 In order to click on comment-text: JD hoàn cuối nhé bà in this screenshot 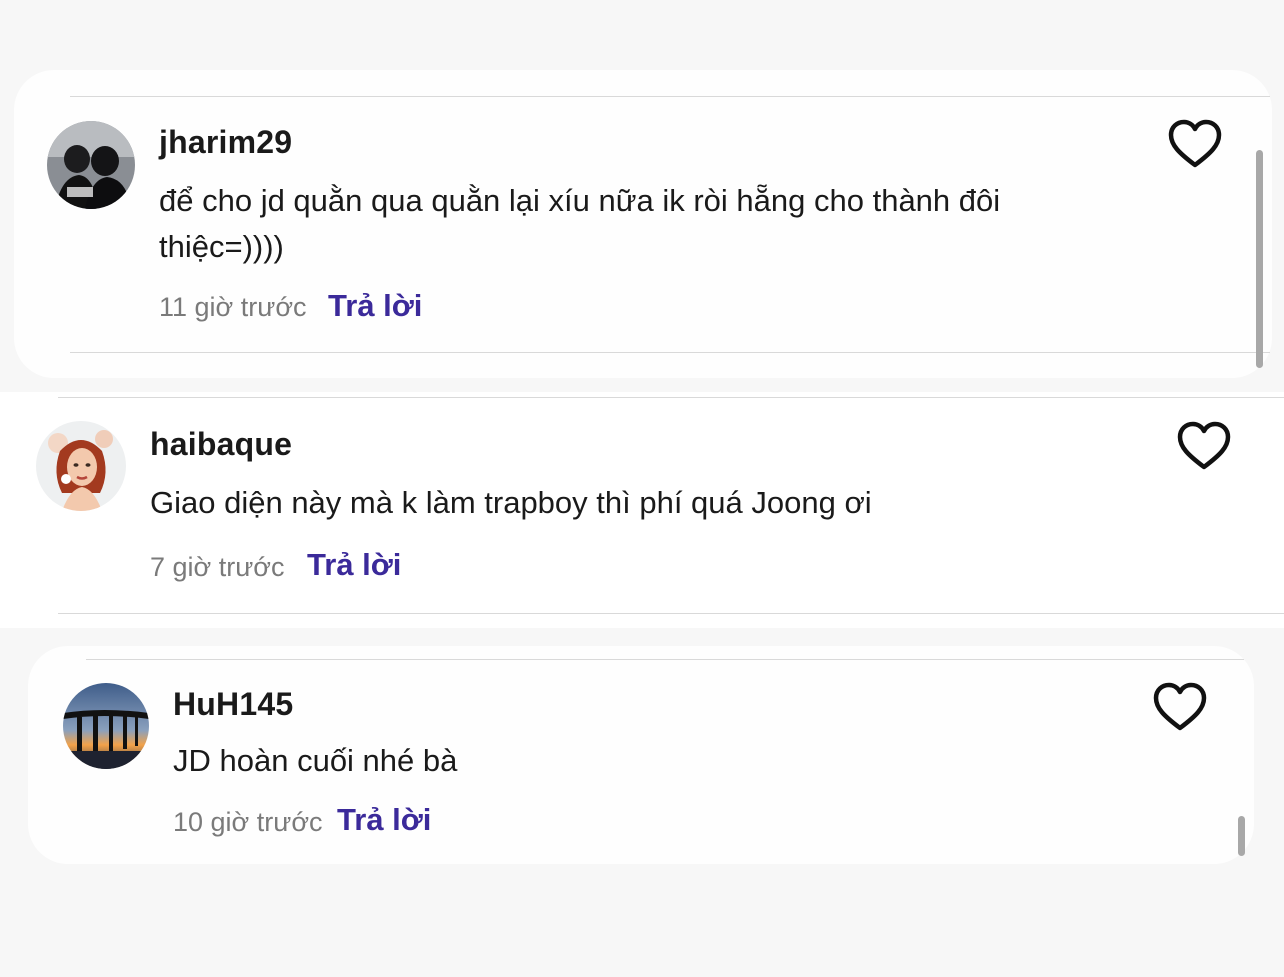, I will do `click(315, 760)`.